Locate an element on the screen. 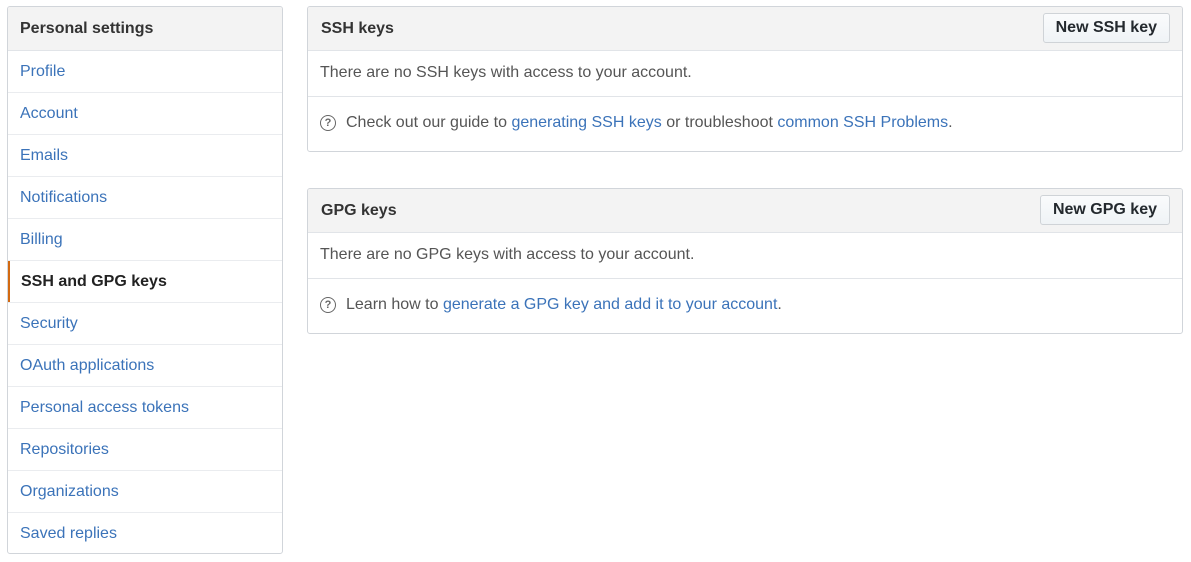 The image size is (1191, 562). sidebar-item-security: Security is located at coordinates (145, 324).